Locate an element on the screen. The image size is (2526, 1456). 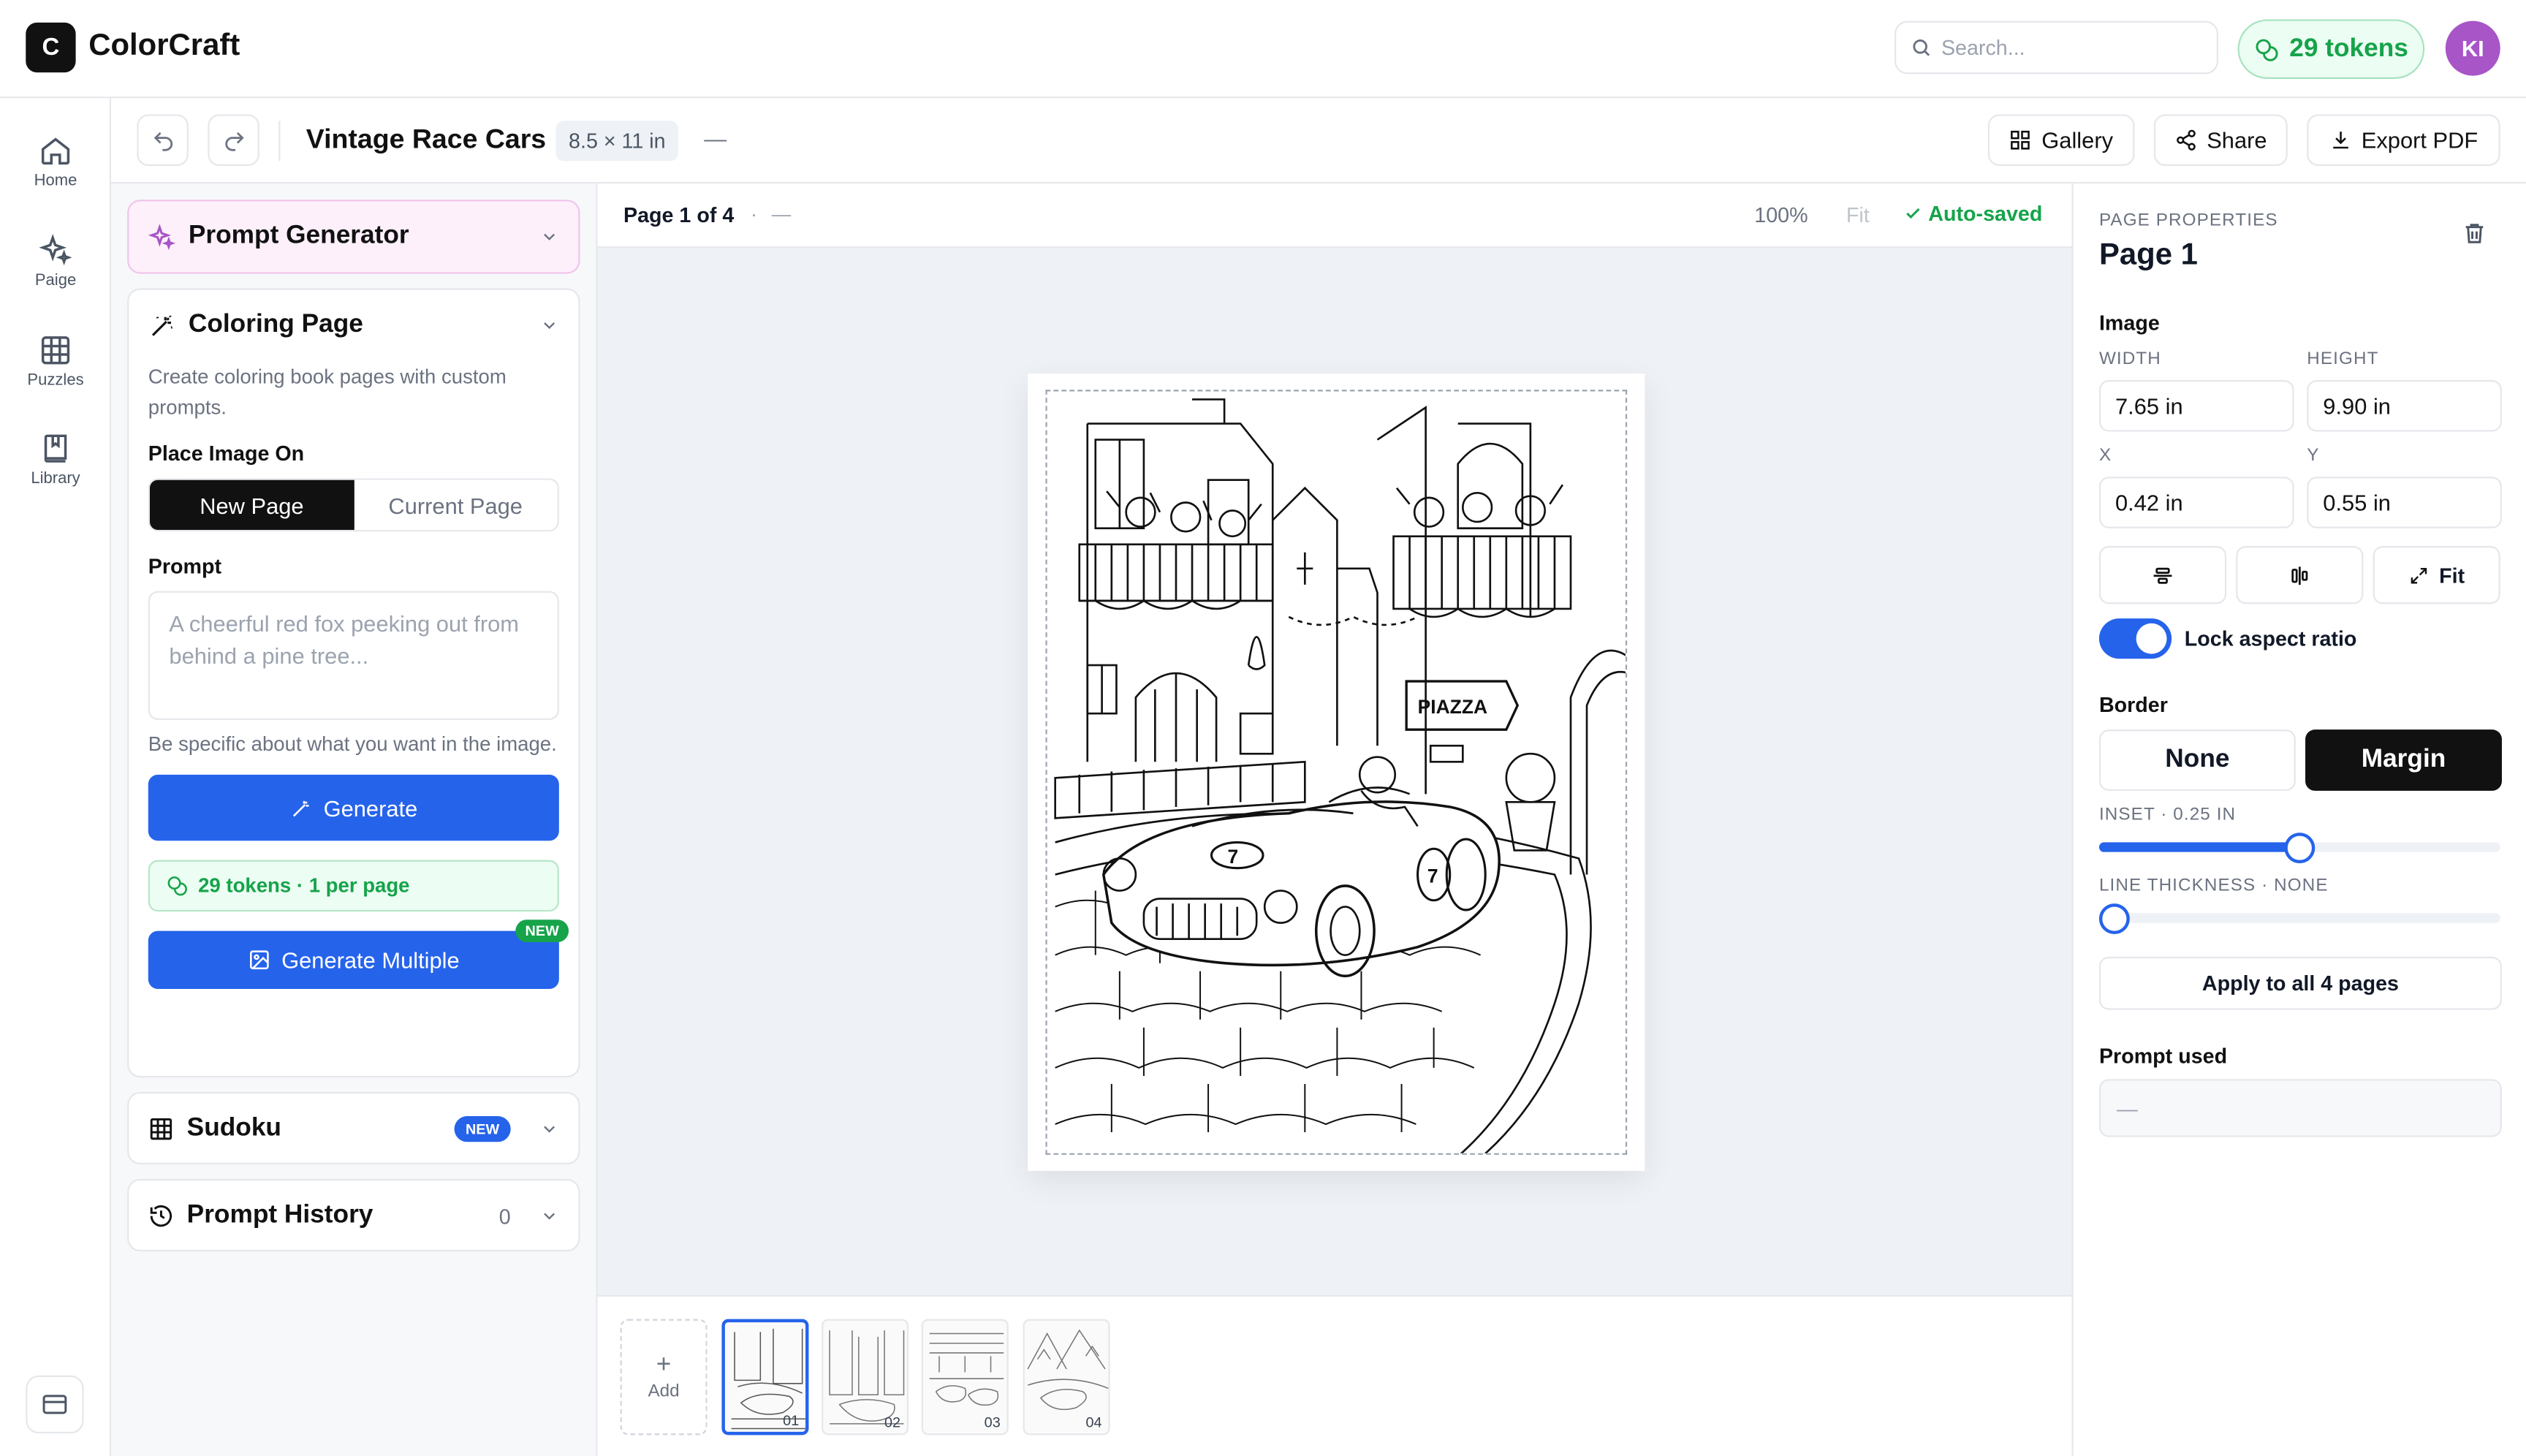
prompt-generator-title: Prompt Generator is located at coordinates (298, 236).